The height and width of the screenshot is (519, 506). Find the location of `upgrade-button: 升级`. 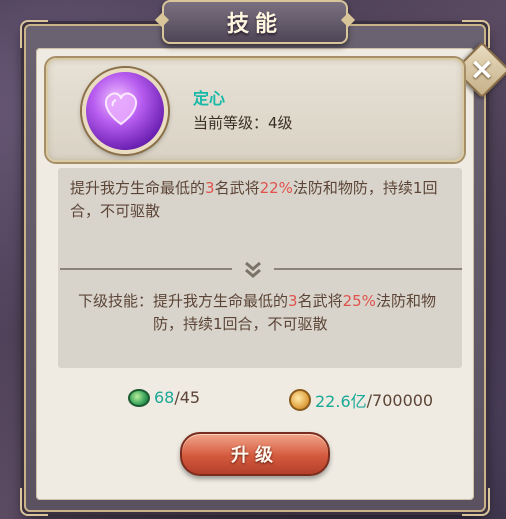

upgrade-button: 升级 is located at coordinates (255, 454).